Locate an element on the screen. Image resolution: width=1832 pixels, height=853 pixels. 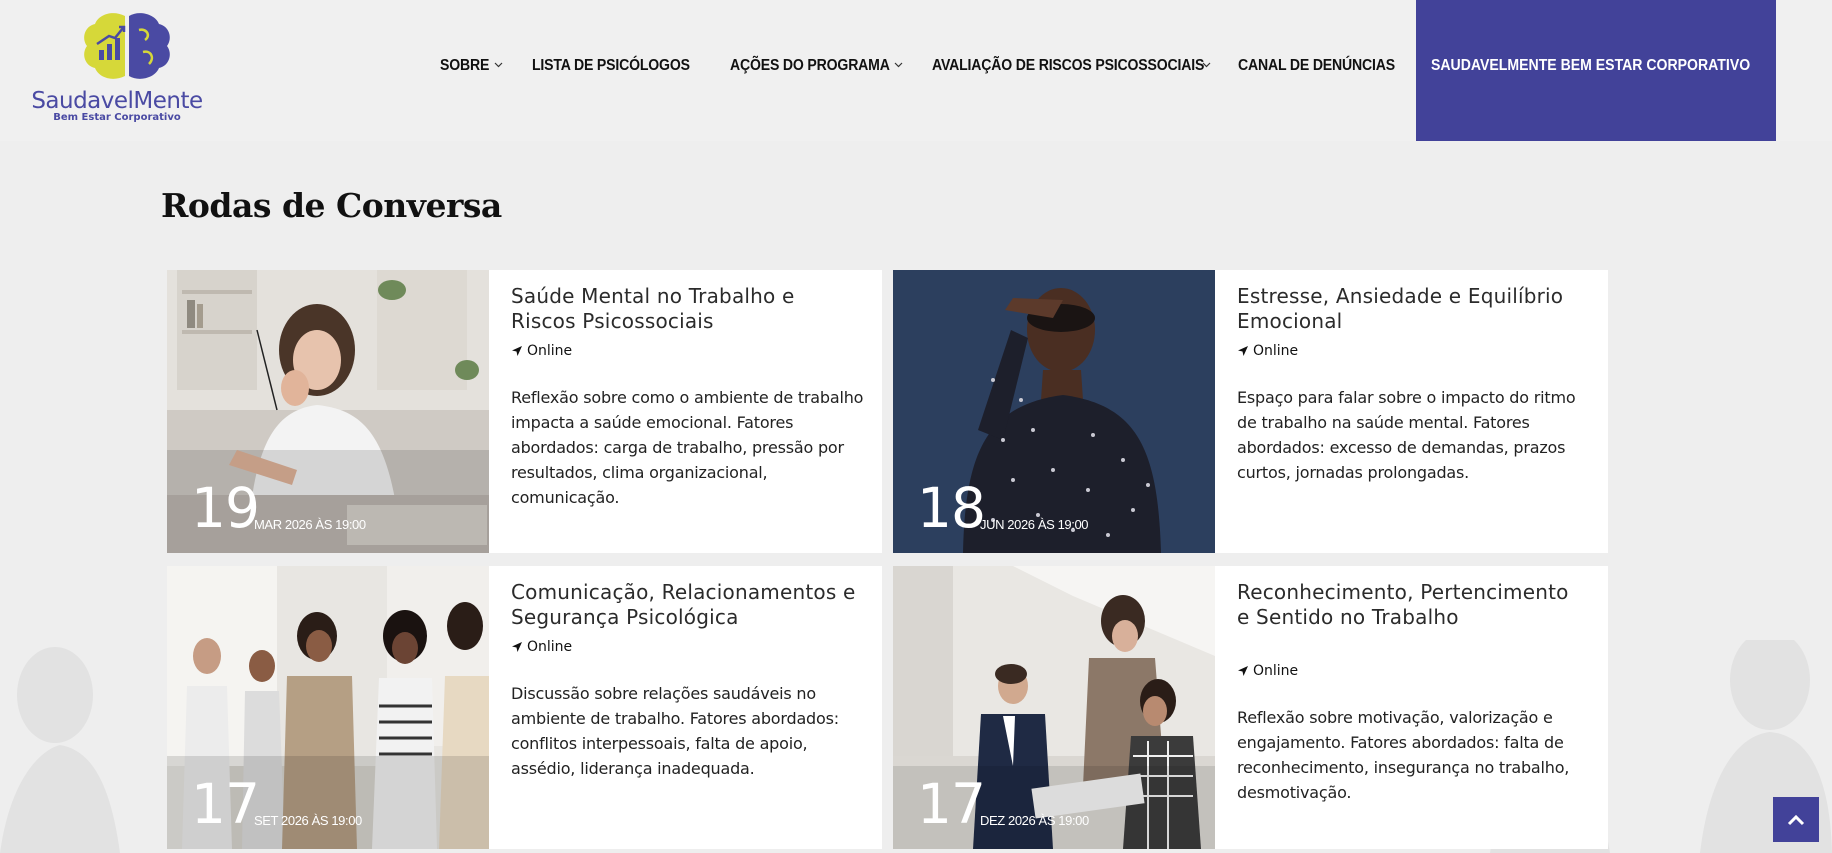
nav-item-canal-denuncias: CANAL DE DENÚNCIAS is located at coordinates (1316, 66).